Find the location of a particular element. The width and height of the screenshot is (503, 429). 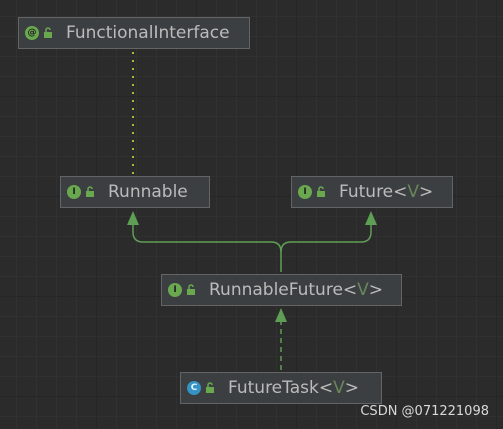

node-runnable: I Runnable is located at coordinates (135, 192).